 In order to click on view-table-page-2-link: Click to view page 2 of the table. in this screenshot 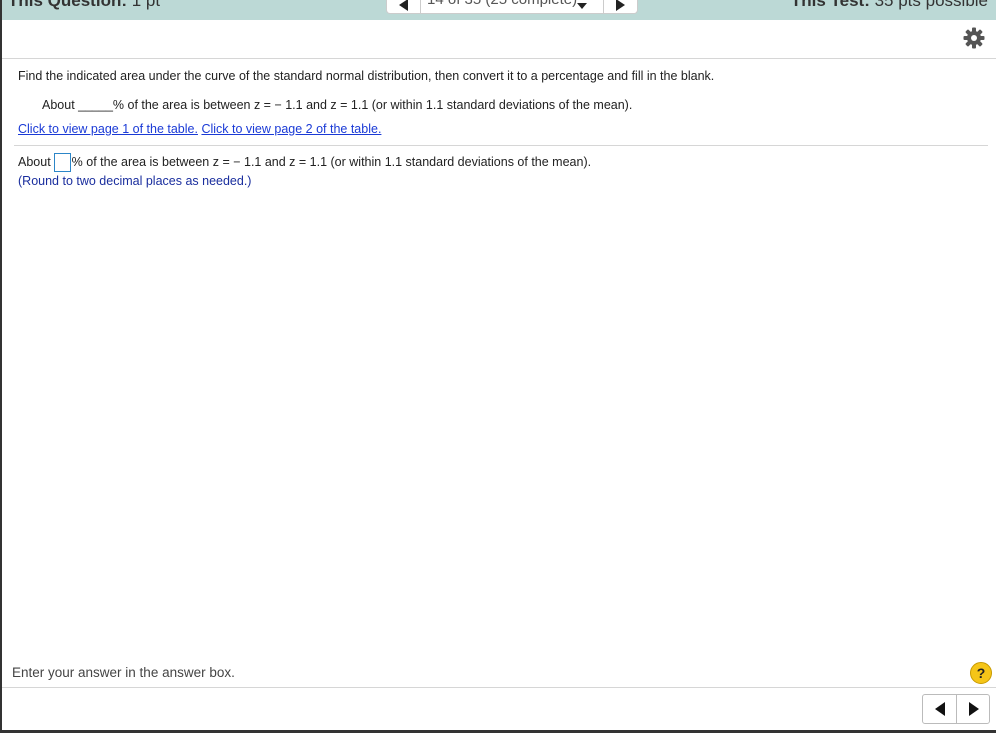, I will do `click(291, 129)`.